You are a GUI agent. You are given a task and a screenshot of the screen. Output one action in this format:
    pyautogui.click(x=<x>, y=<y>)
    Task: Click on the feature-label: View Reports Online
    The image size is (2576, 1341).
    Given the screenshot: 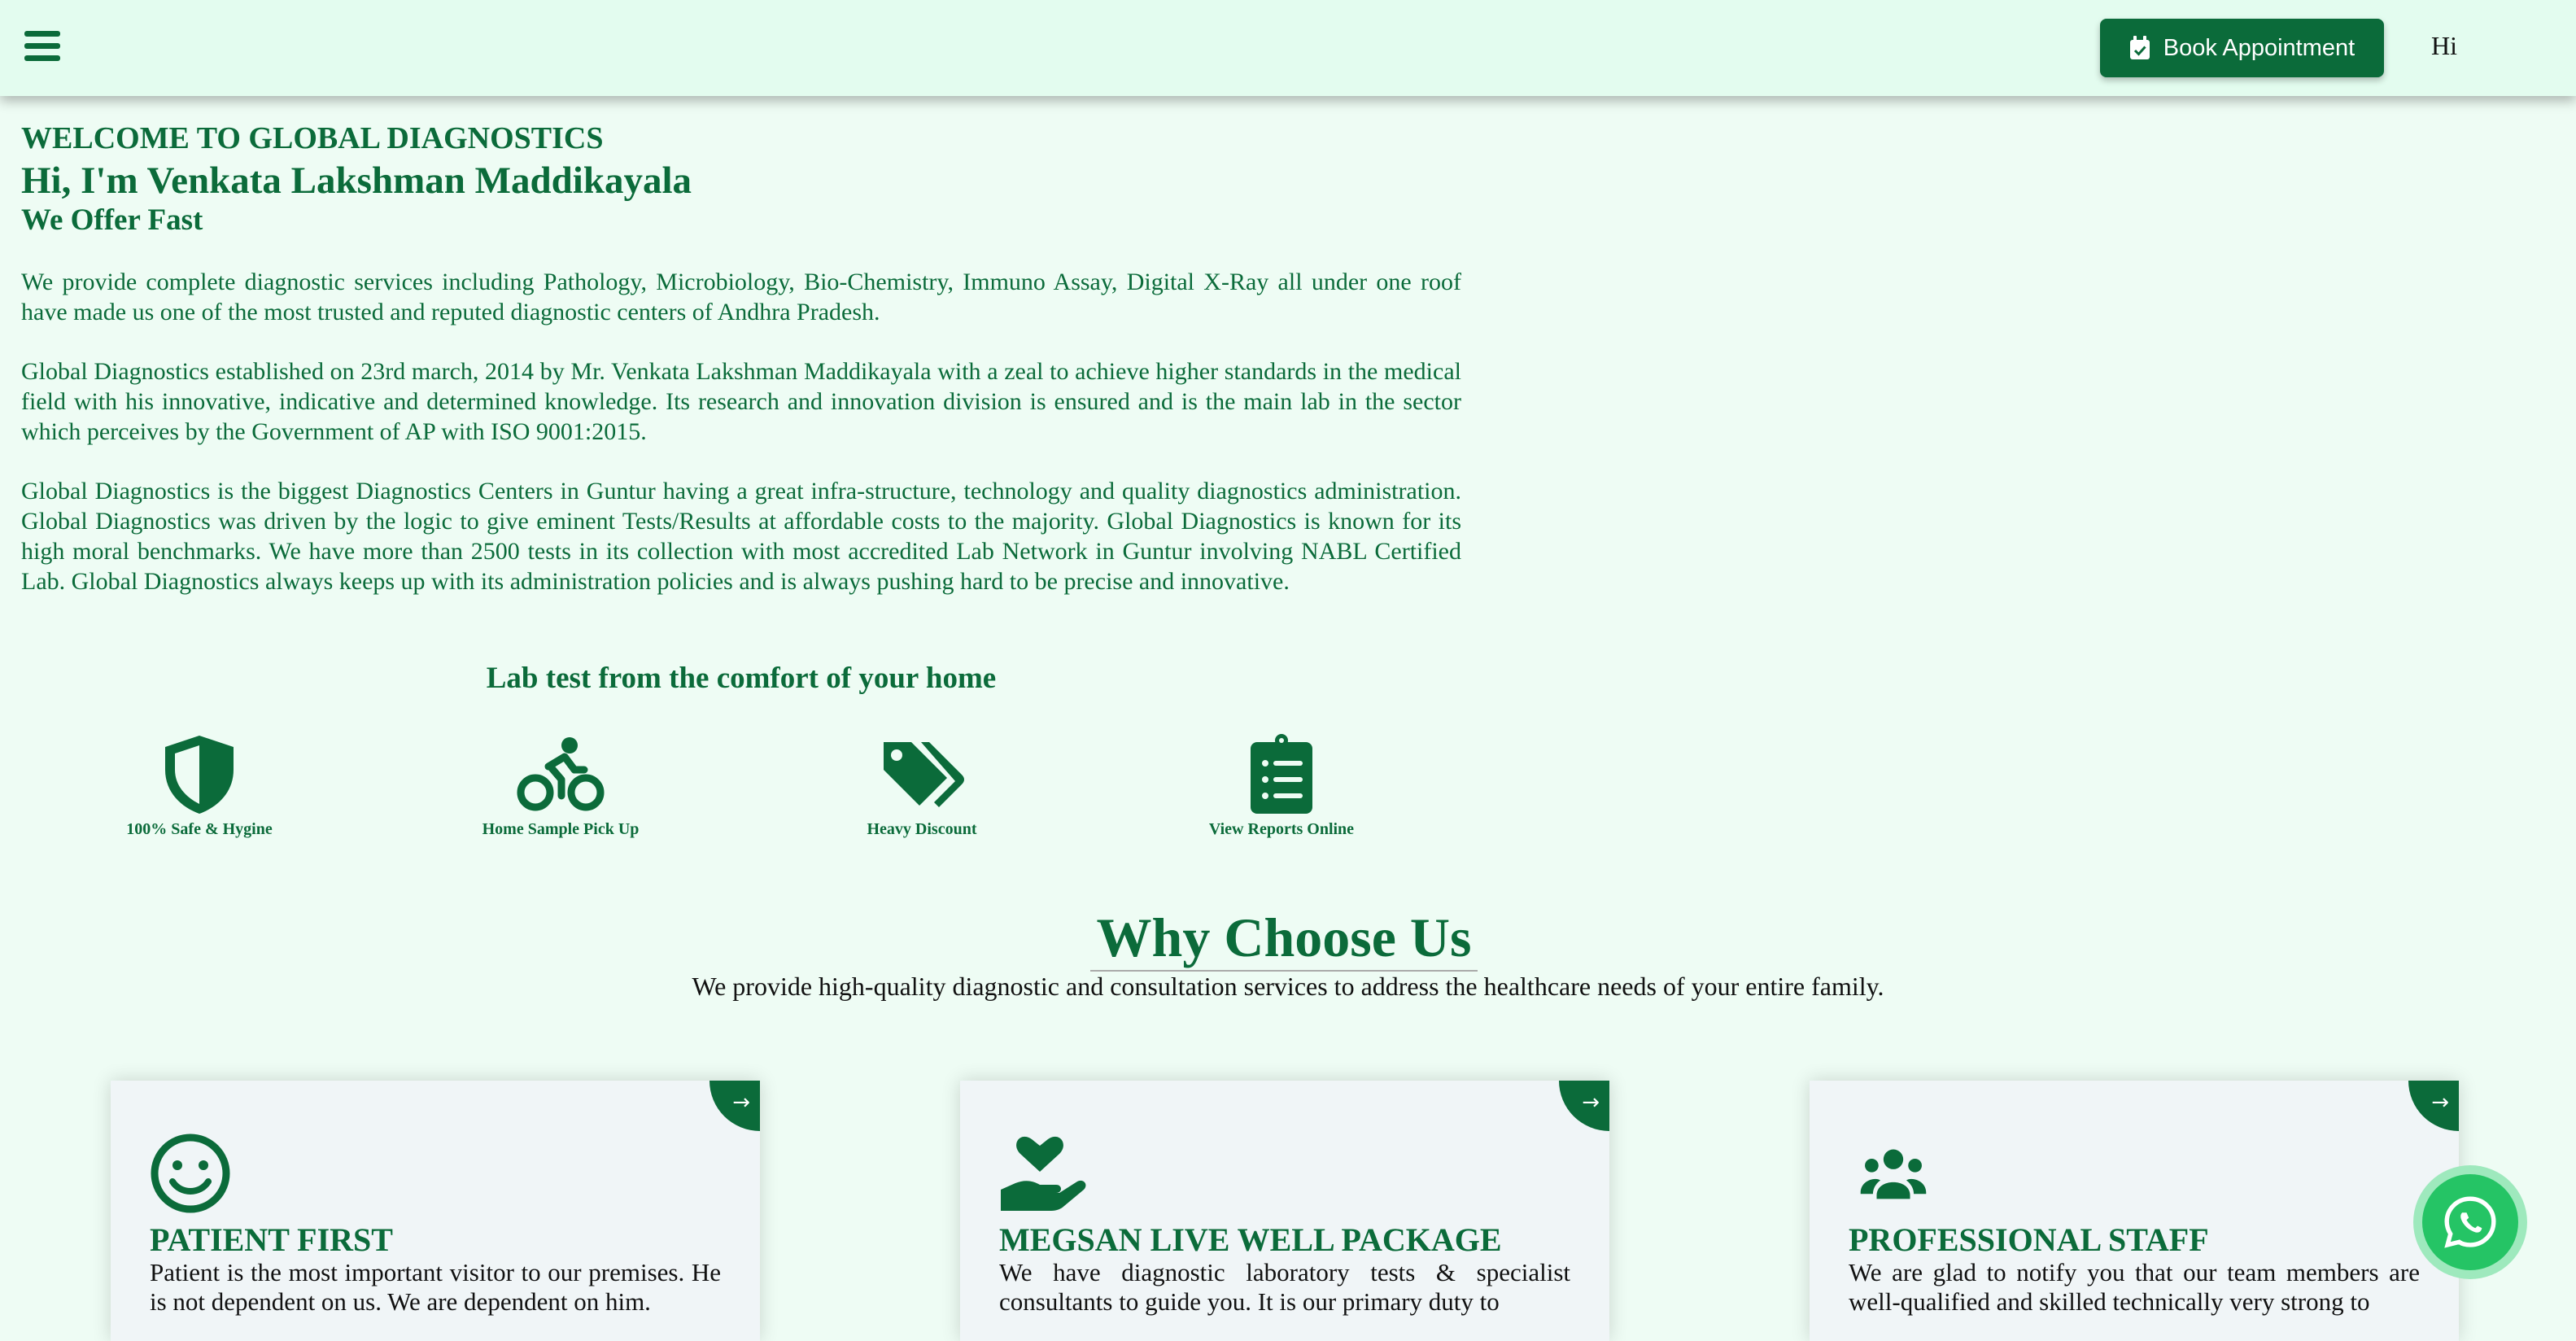 What is the action you would take?
    pyautogui.click(x=1281, y=829)
    